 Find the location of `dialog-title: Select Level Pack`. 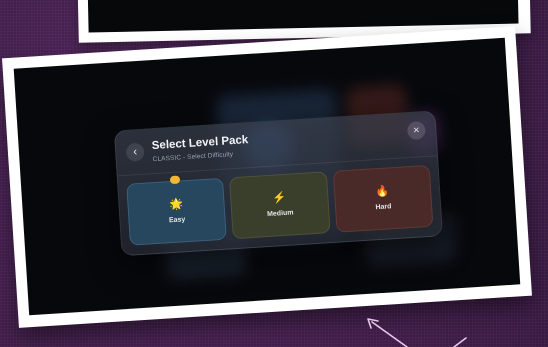

dialog-title: Select Level Pack is located at coordinates (200, 143).